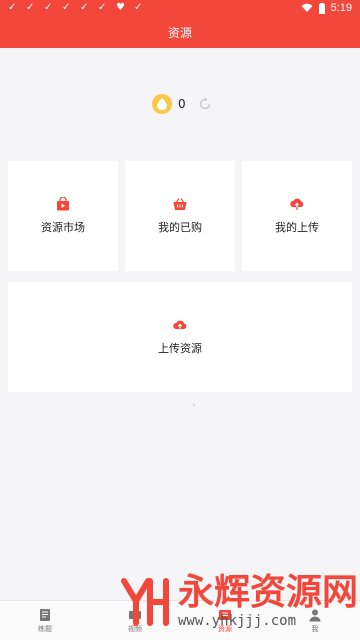  What do you see at coordinates (321, 8) in the screenshot?
I see `battery-icon` at bounding box center [321, 8].